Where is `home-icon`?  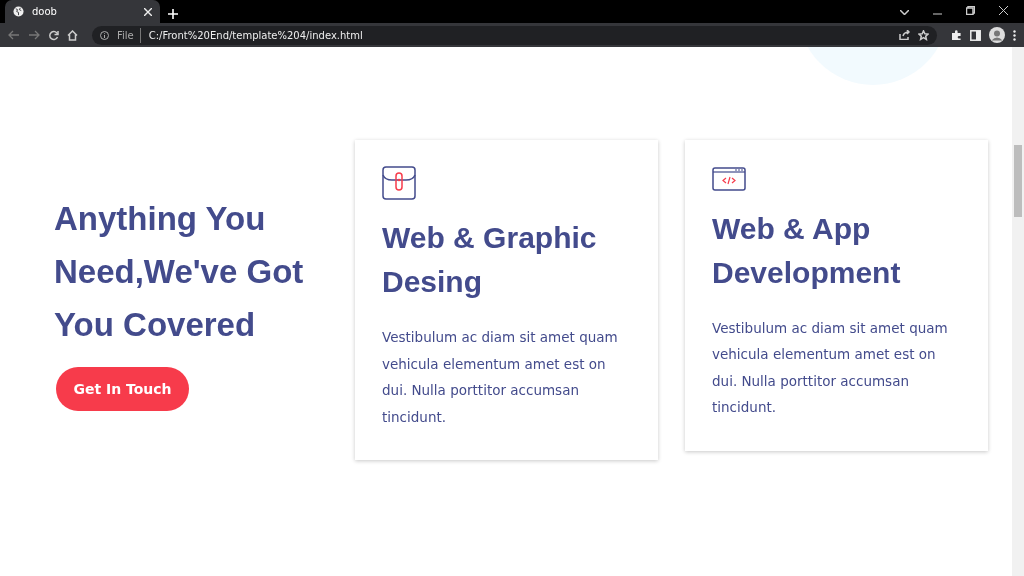 home-icon is located at coordinates (72, 35).